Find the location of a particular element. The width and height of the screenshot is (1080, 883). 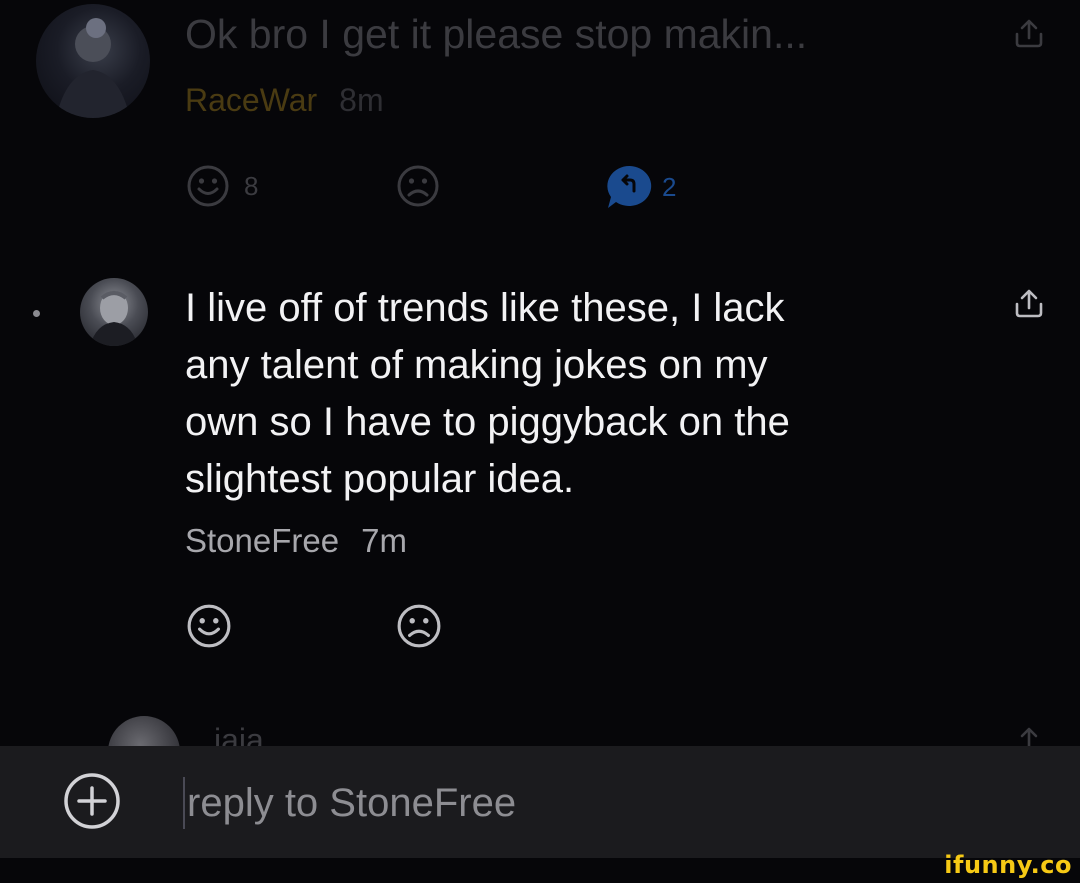

comment-meta: RaceWar 8m is located at coordinates (295, 100).